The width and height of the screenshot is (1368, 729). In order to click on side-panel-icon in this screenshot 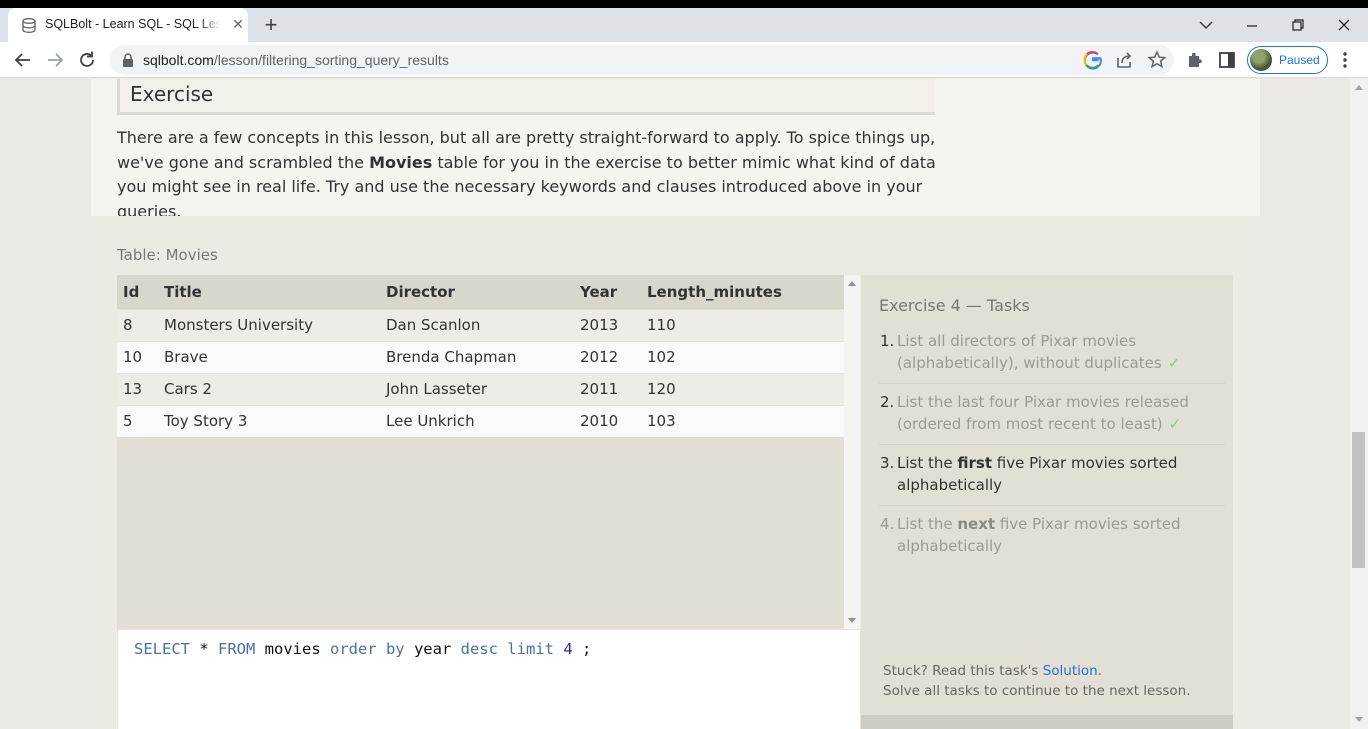, I will do `click(1227, 60)`.